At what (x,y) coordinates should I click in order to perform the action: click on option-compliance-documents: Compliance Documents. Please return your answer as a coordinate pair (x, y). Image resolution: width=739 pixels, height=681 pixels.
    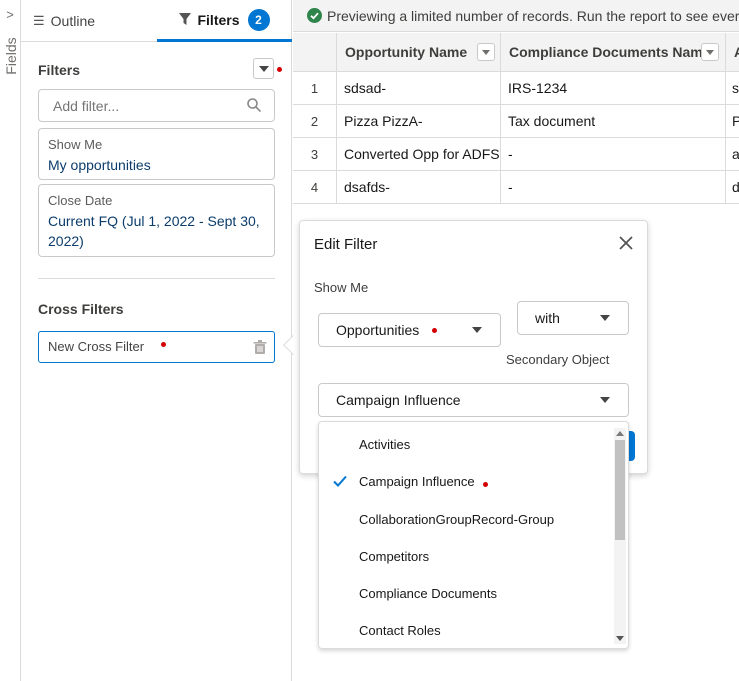
    Looking at the image, I should click on (465, 593).